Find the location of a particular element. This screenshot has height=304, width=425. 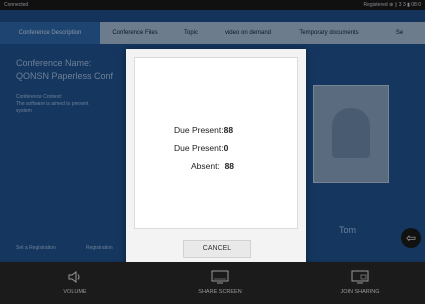

volume-label: VOLUME is located at coordinates (75, 292).